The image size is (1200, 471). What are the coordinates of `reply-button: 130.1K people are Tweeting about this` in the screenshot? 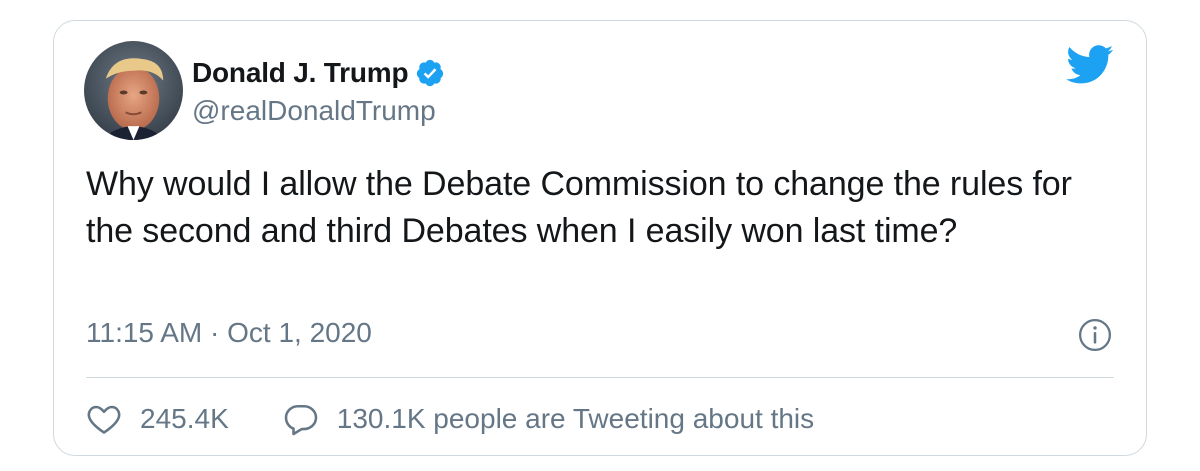 It's located at (548, 419).